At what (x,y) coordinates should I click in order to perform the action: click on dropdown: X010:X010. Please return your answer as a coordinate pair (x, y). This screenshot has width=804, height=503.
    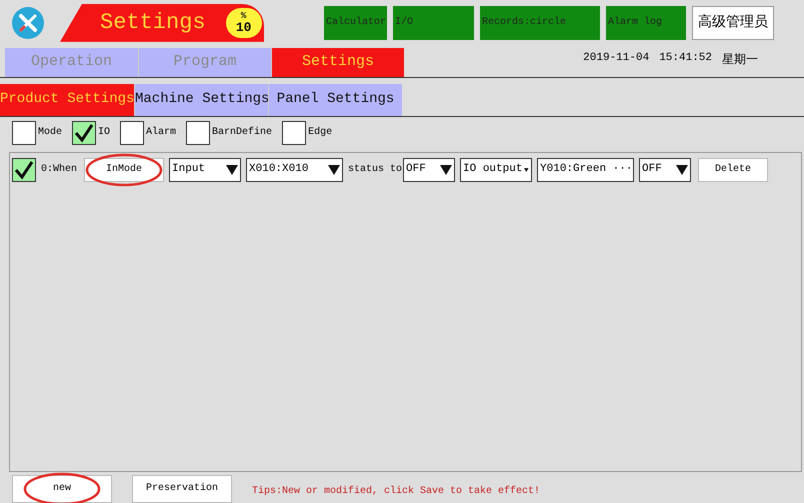
    Looking at the image, I should click on (295, 170).